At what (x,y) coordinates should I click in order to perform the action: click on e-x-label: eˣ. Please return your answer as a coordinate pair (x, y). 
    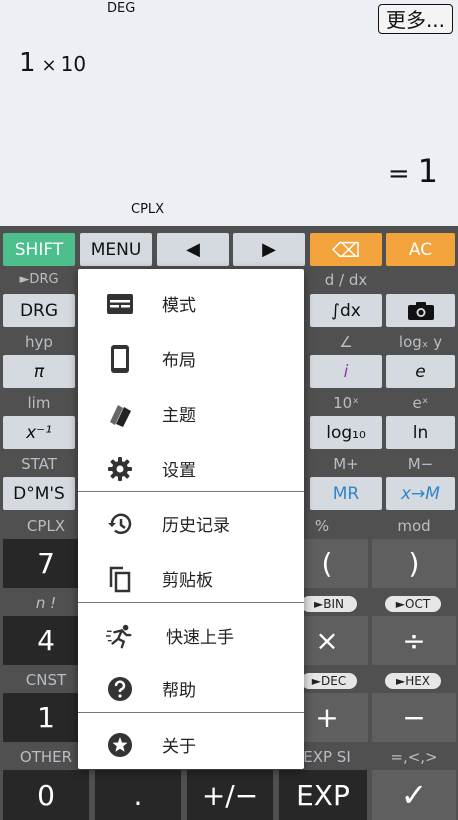
    Looking at the image, I should click on (420, 403).